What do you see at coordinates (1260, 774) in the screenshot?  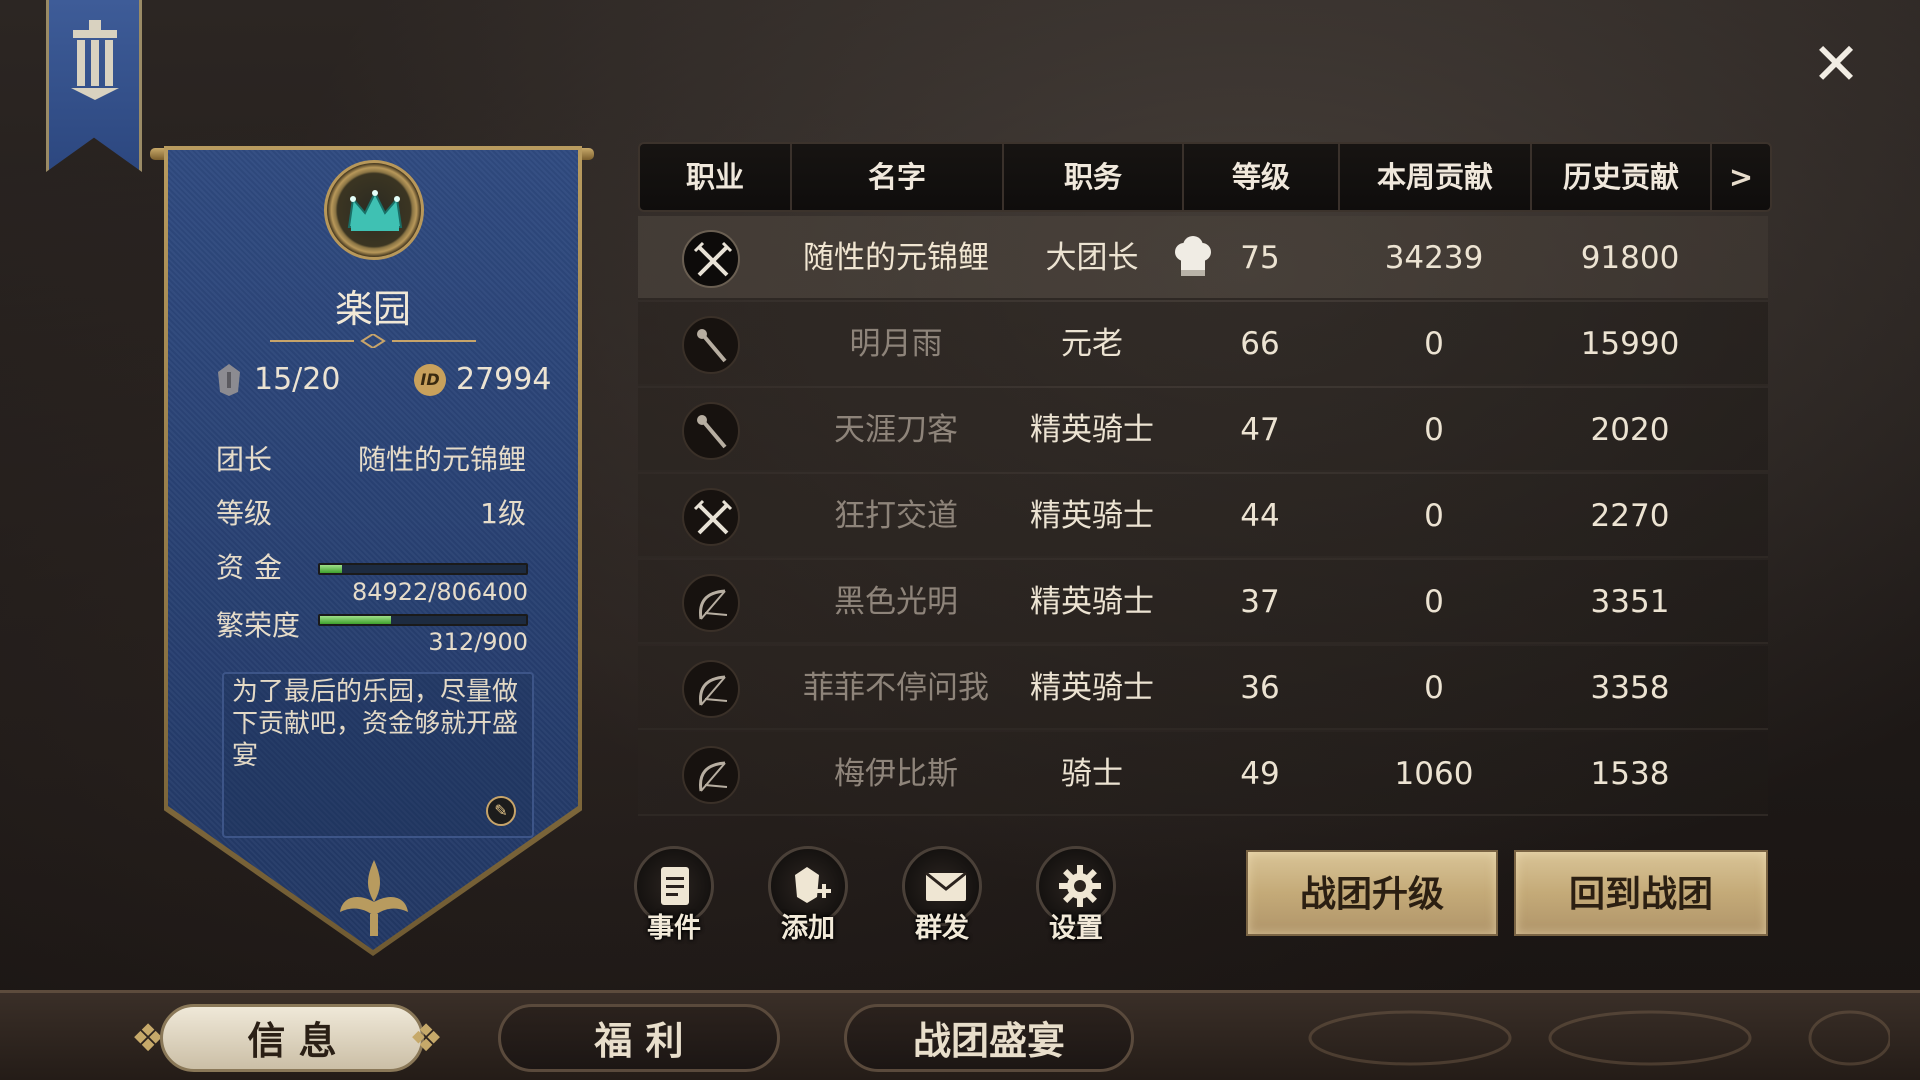 I see `member-level: 49` at bounding box center [1260, 774].